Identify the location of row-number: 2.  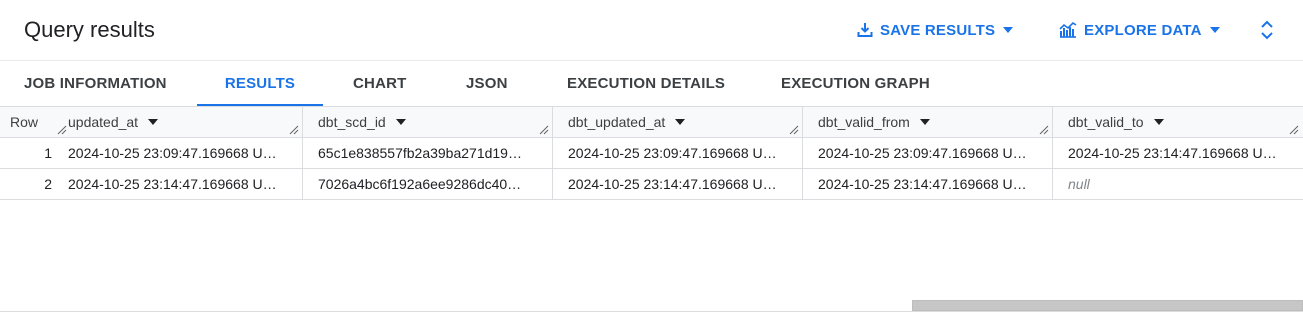
(48, 184).